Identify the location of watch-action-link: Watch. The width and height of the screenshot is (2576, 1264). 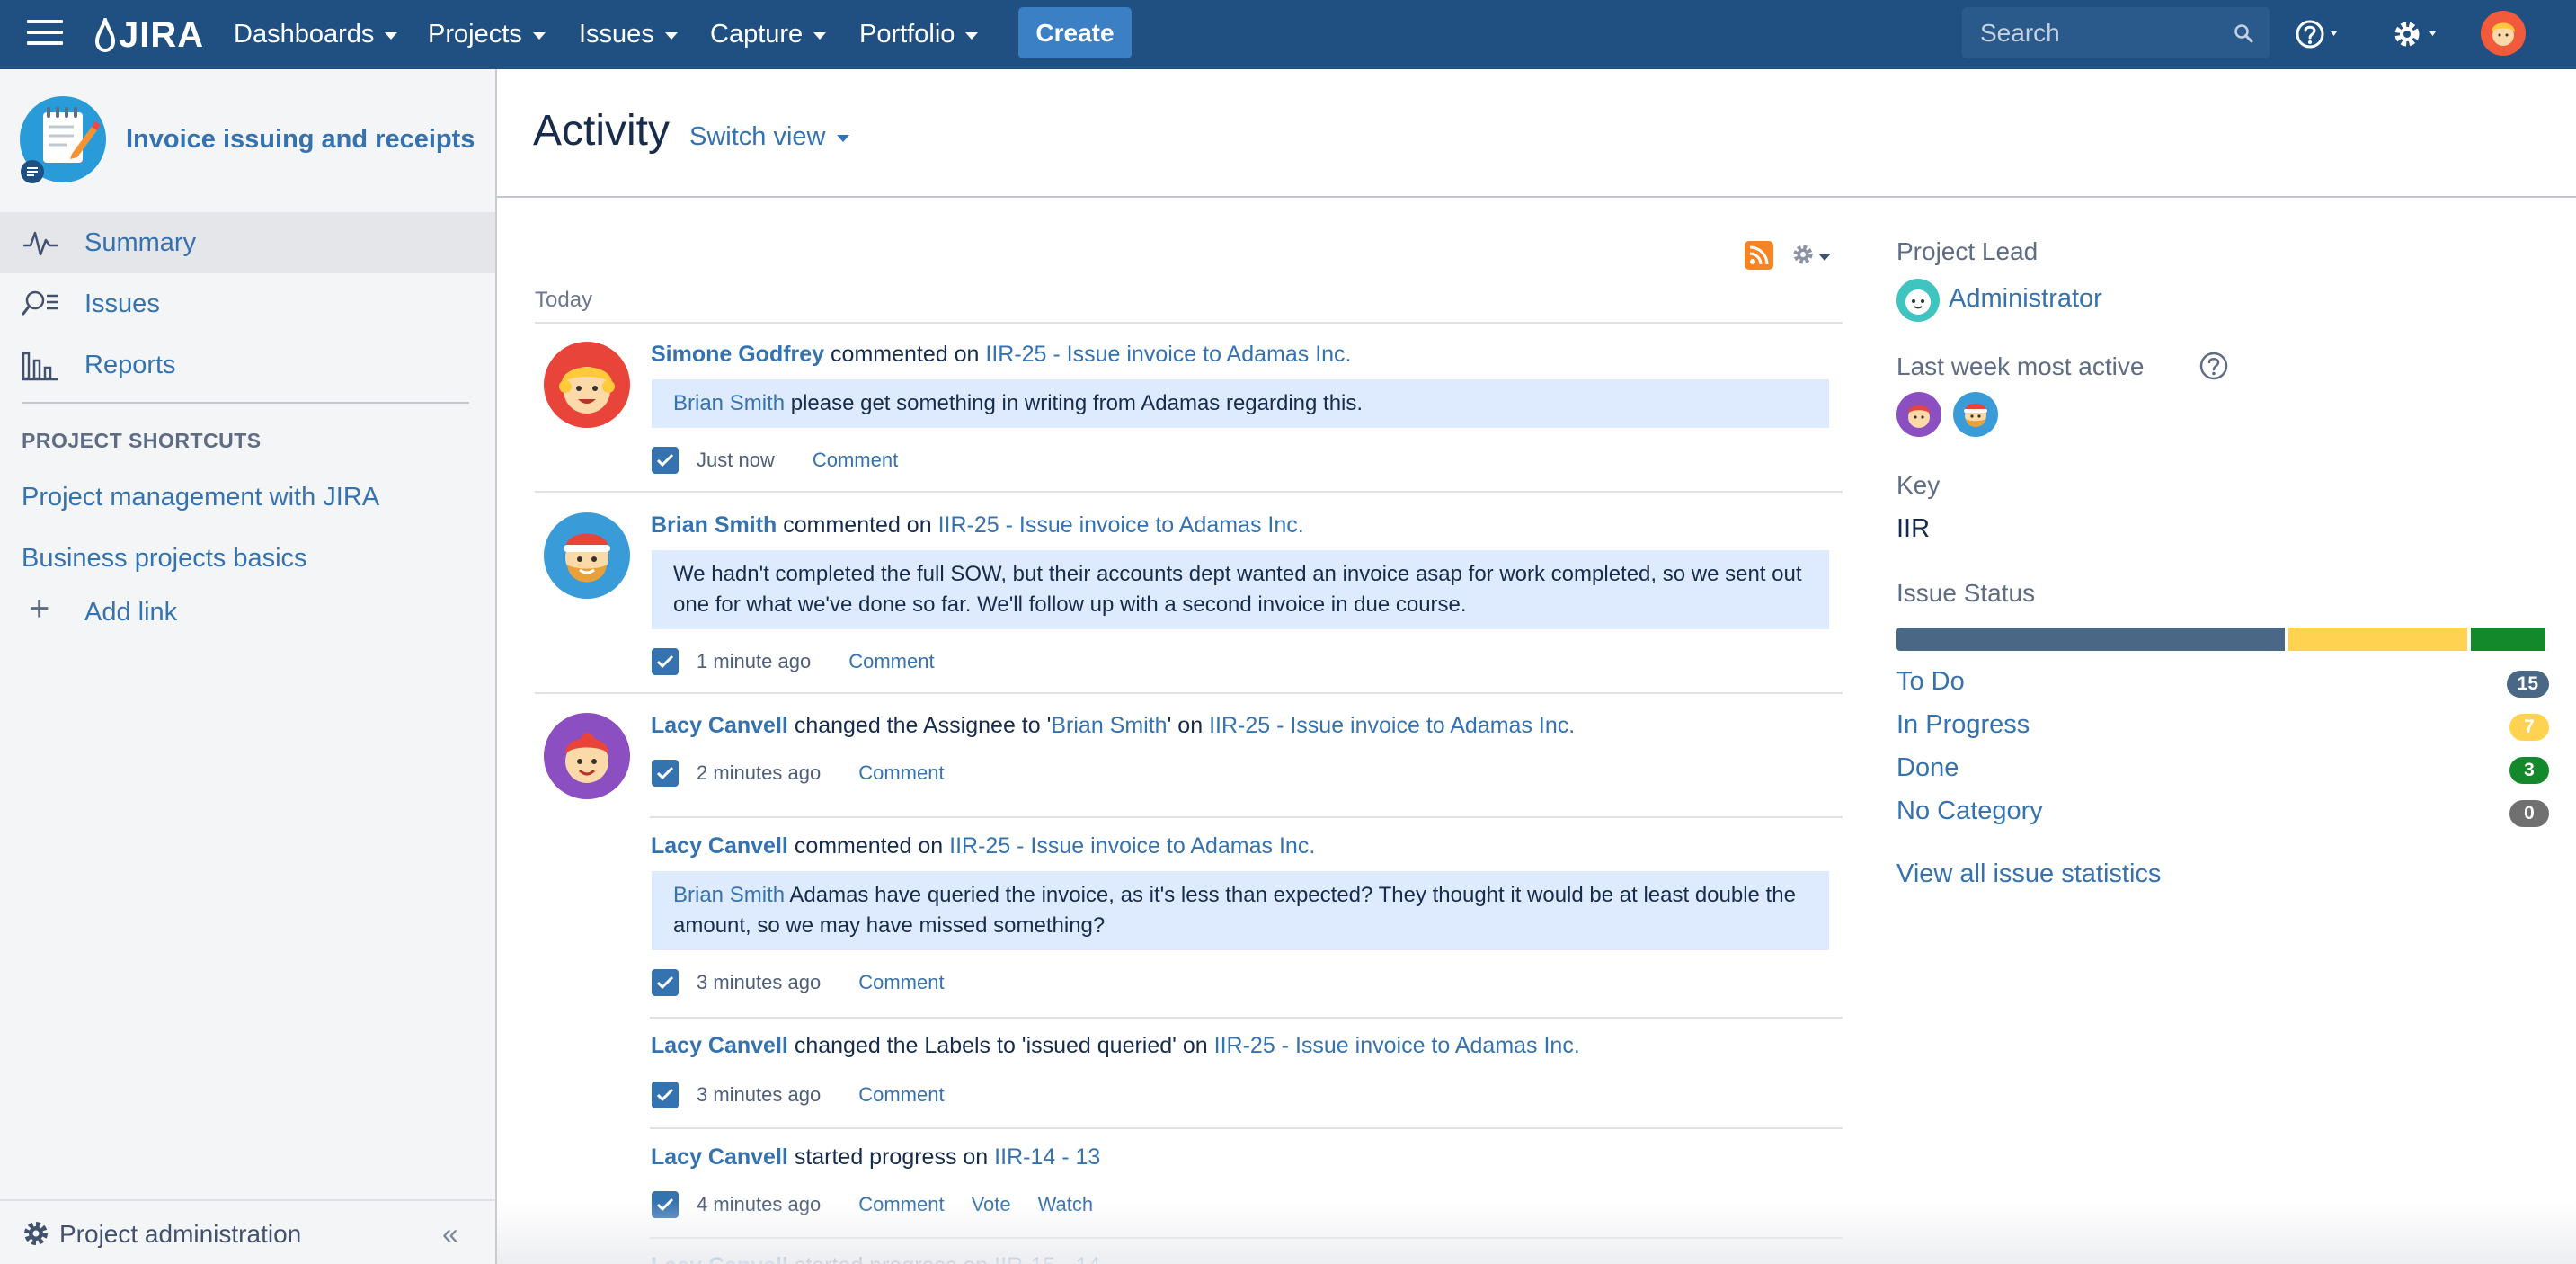
(1066, 1204).